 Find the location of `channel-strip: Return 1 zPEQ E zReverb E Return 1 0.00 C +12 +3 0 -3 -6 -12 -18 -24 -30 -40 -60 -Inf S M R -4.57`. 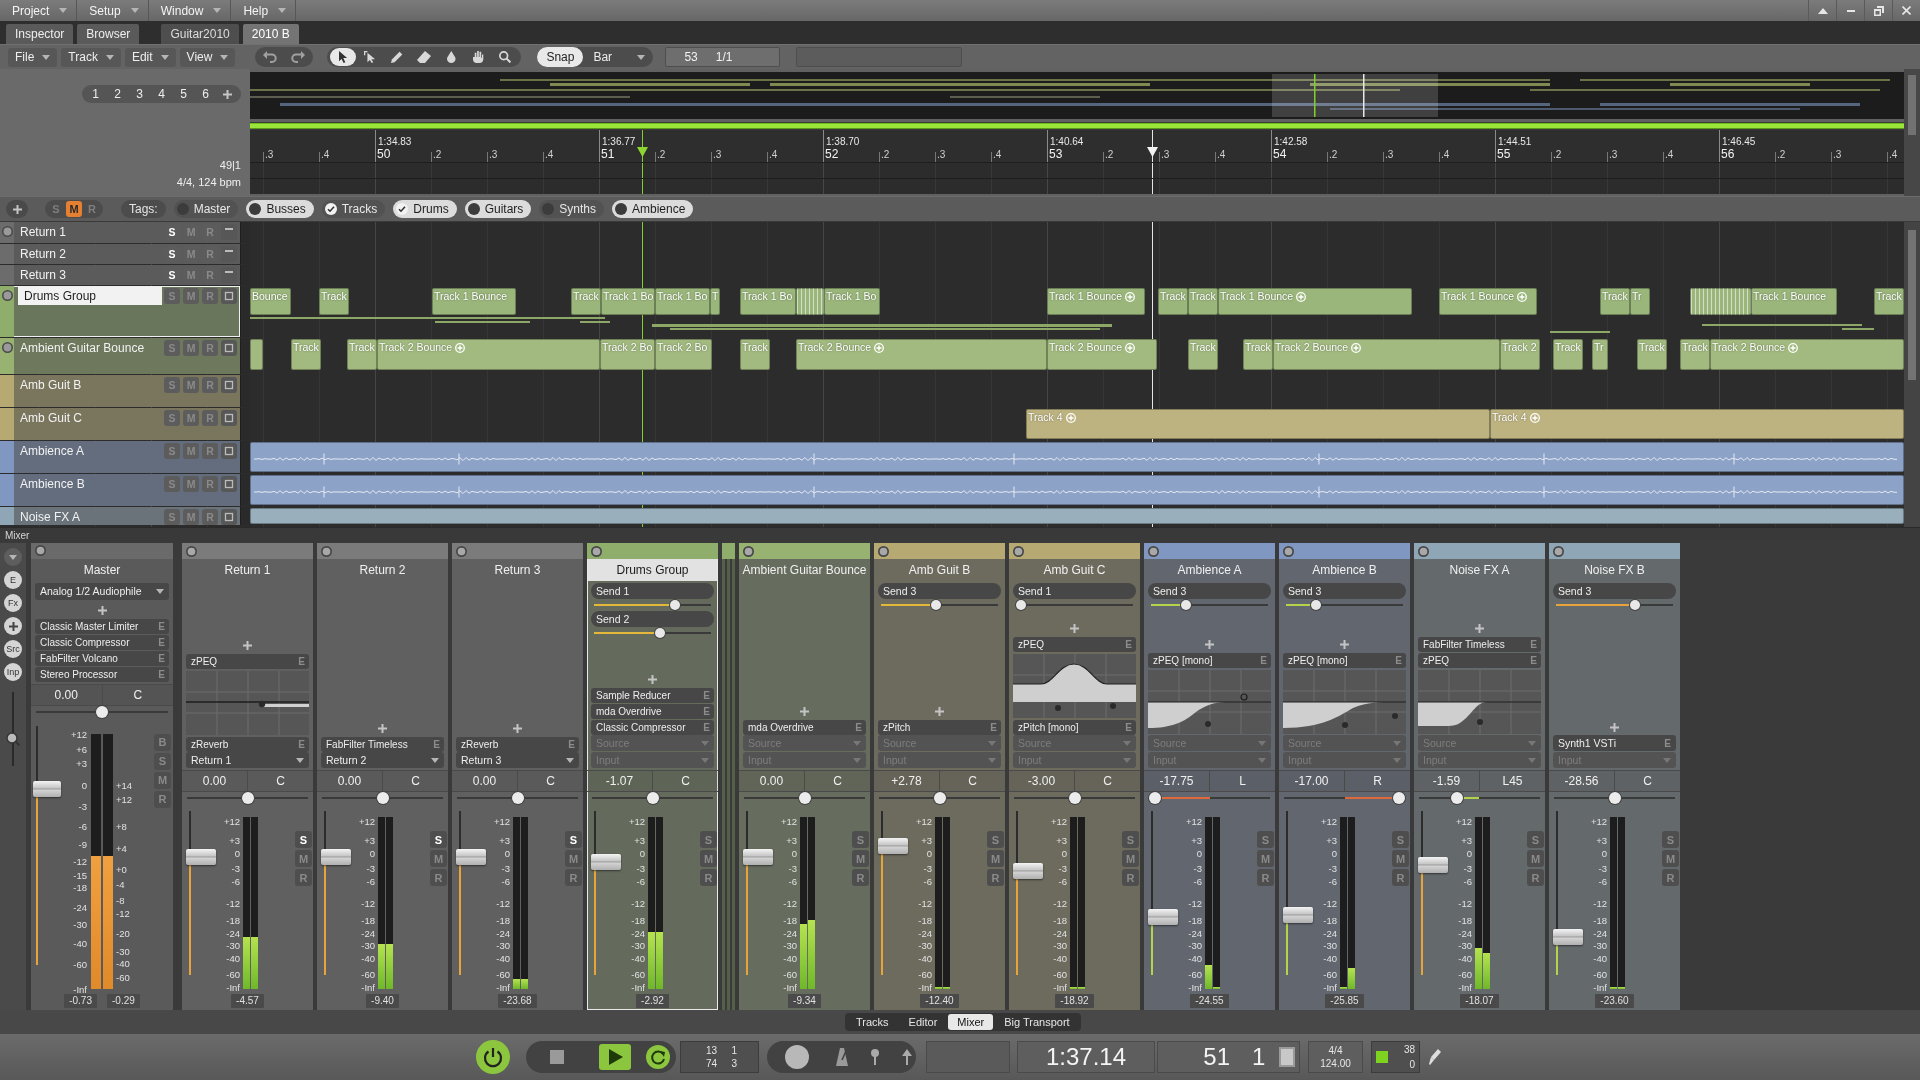

channel-strip: Return 1 zPEQ E zReverb E Return 1 0.00 C +12 +3 0 -3 -6 -12 -18 -24 -30 -40 -60 -Inf S M R -4.57 is located at coordinates (247, 776).